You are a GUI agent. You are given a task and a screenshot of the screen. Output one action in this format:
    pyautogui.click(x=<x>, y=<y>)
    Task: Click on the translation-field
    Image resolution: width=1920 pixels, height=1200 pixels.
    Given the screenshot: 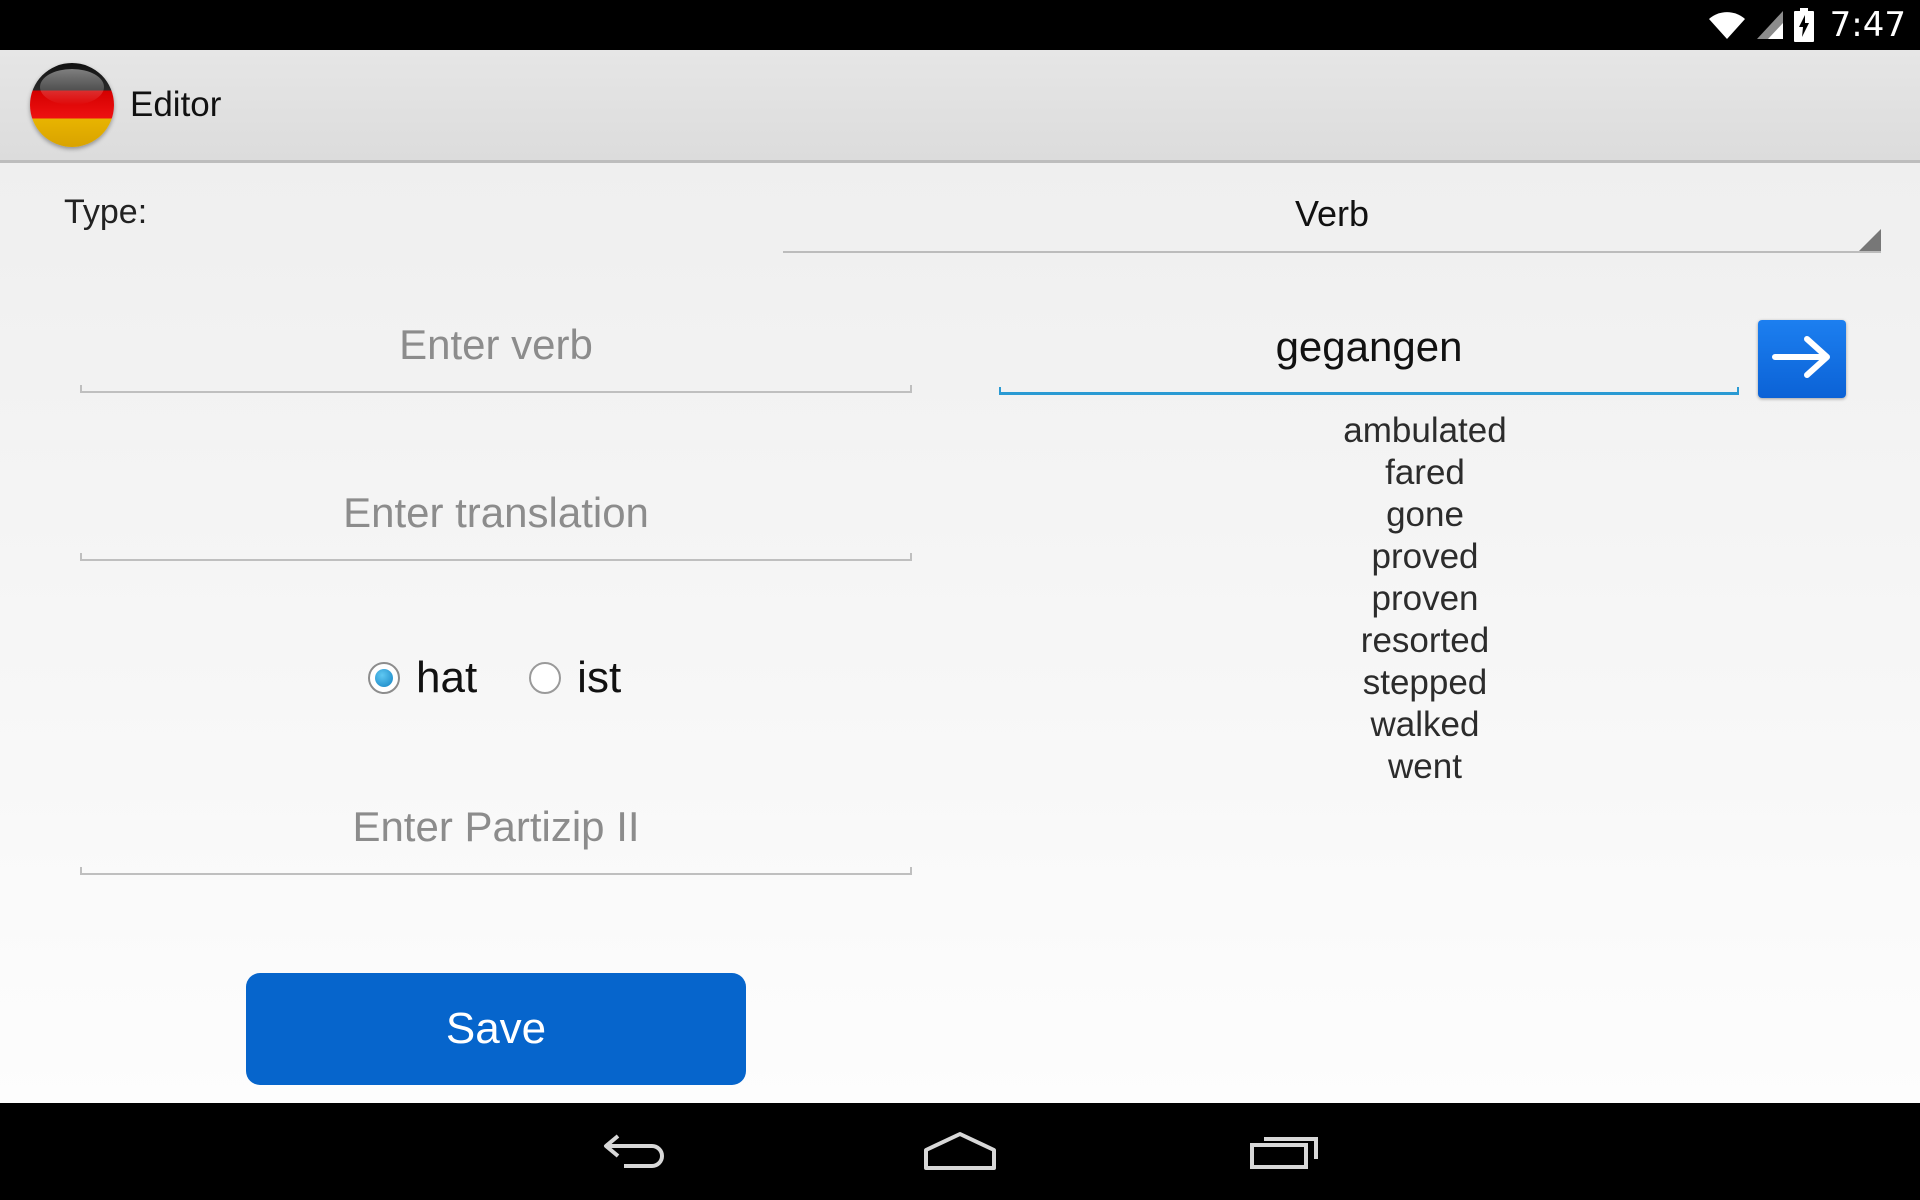 What is the action you would take?
    pyautogui.click(x=496, y=521)
    